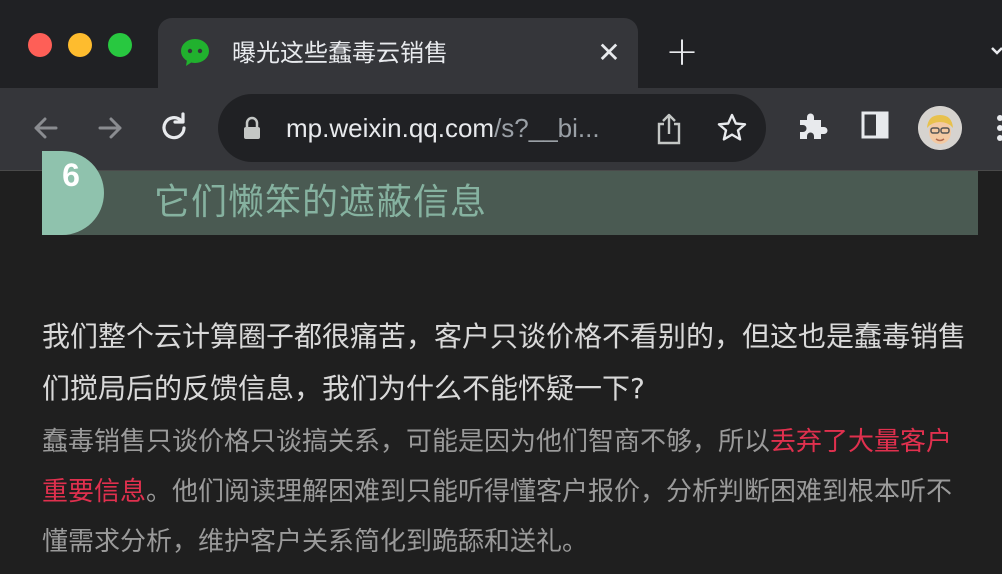 The image size is (1002, 574). What do you see at coordinates (110, 128) in the screenshot?
I see `forward-arrow-icon` at bounding box center [110, 128].